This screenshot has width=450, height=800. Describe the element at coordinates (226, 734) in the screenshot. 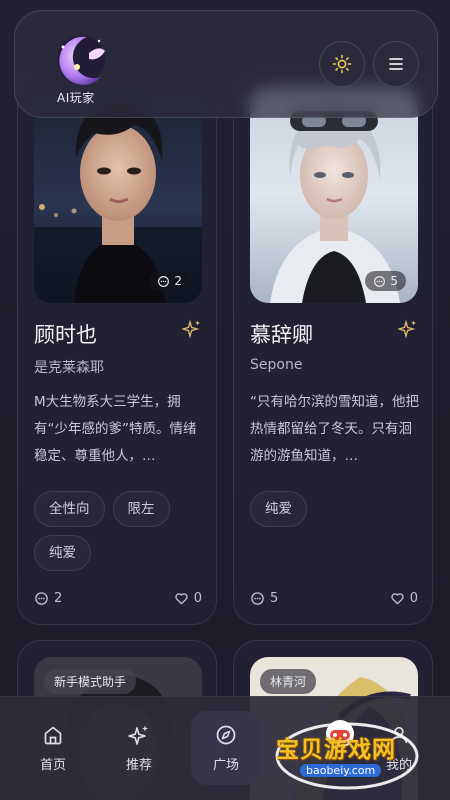

I see `compass-icon` at that location.